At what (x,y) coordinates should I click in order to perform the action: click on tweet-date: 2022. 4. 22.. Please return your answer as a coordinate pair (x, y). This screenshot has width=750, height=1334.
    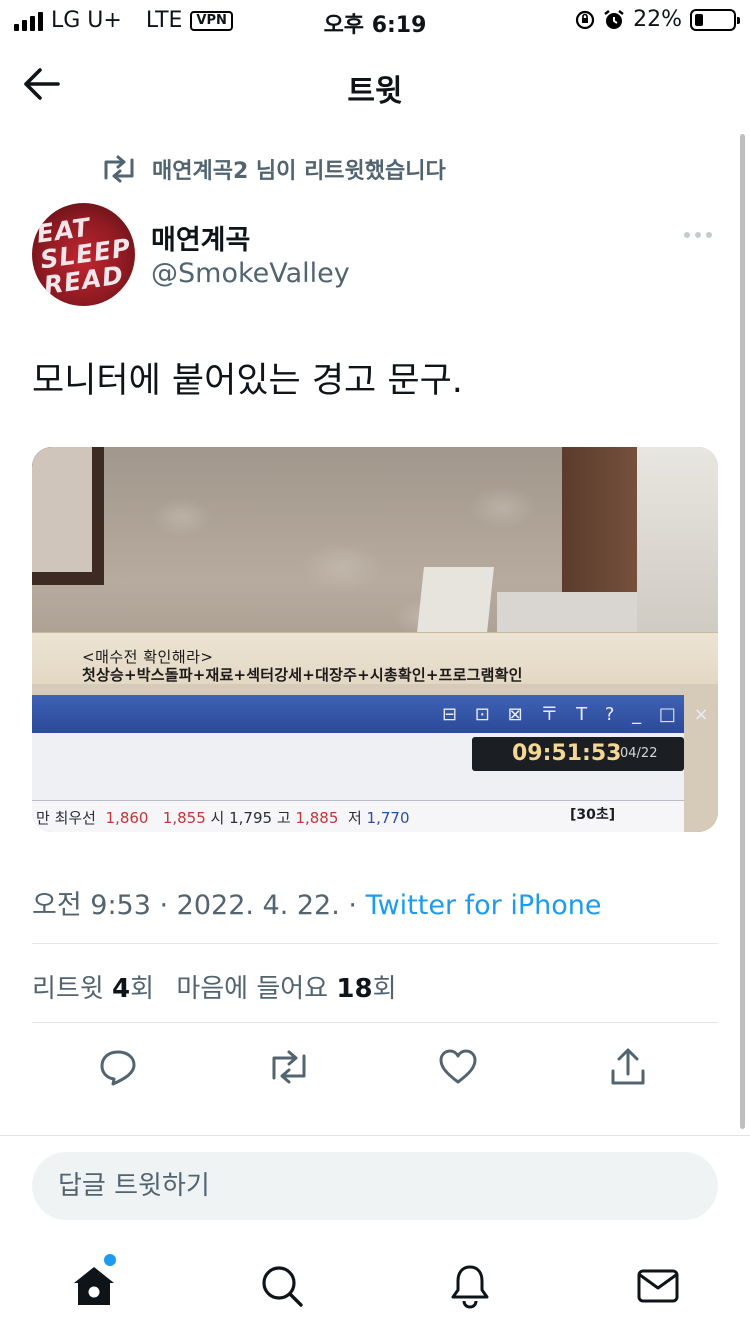
    Looking at the image, I should click on (258, 905).